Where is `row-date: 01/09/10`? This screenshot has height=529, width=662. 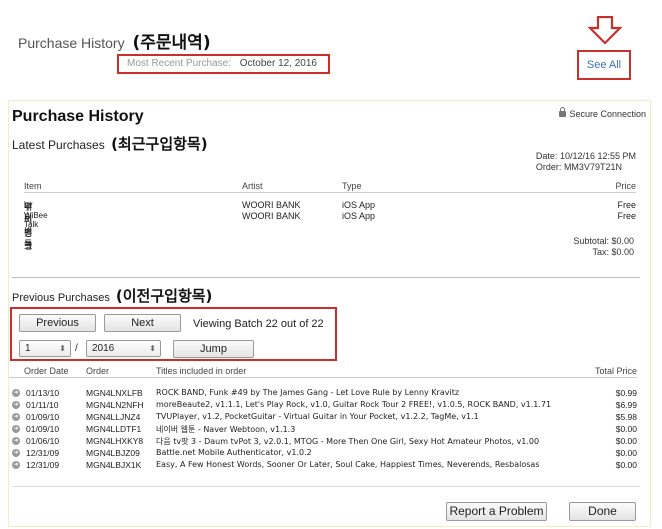 row-date: 01/09/10 is located at coordinates (43, 417).